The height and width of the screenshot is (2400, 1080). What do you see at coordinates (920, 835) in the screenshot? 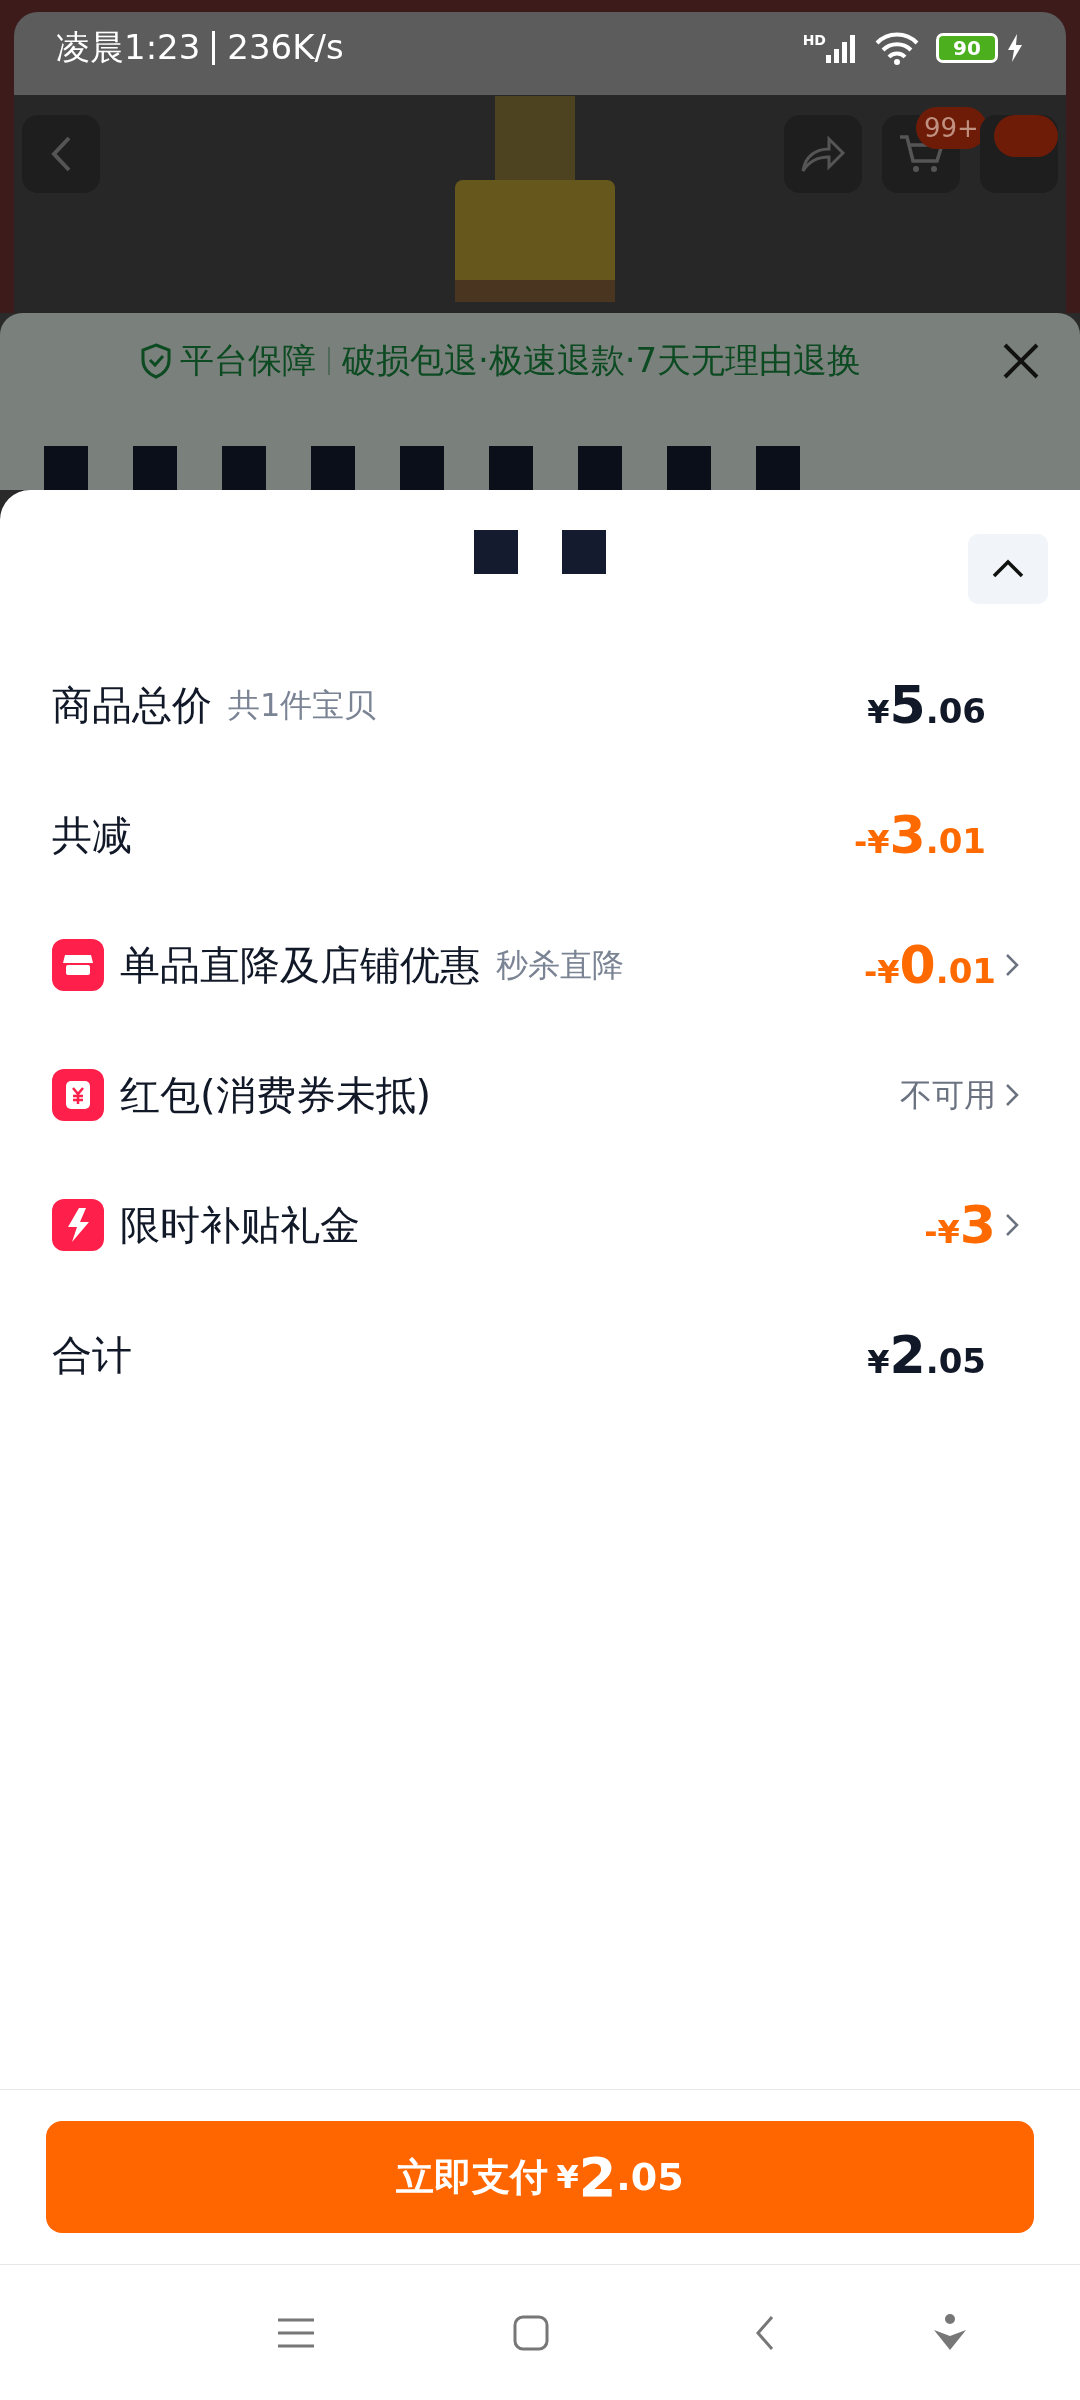
I see `price-amount: -¥3.01` at bounding box center [920, 835].